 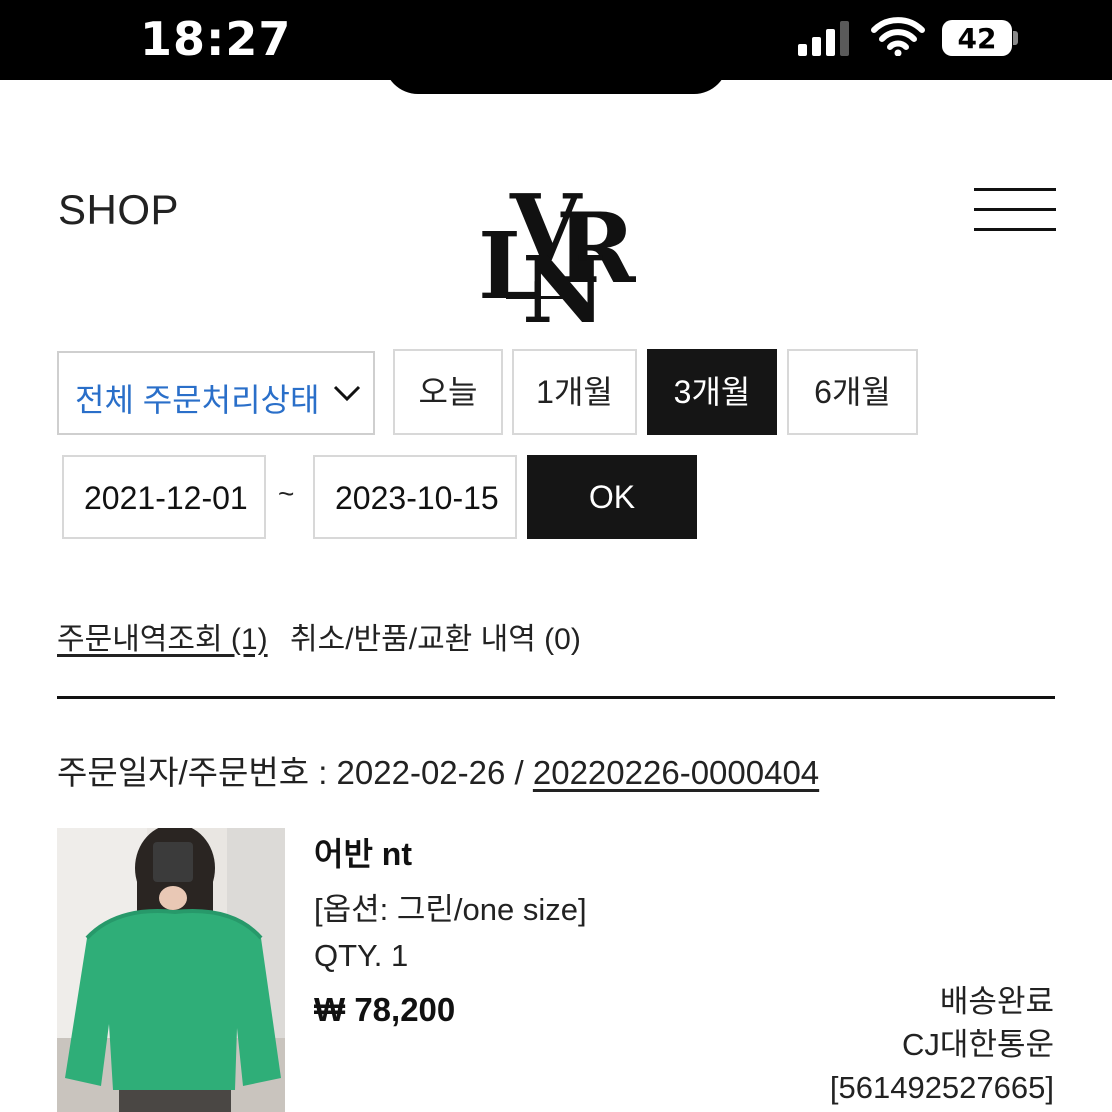 What do you see at coordinates (448, 392) in the screenshot?
I see `period-today-button: 오늘` at bounding box center [448, 392].